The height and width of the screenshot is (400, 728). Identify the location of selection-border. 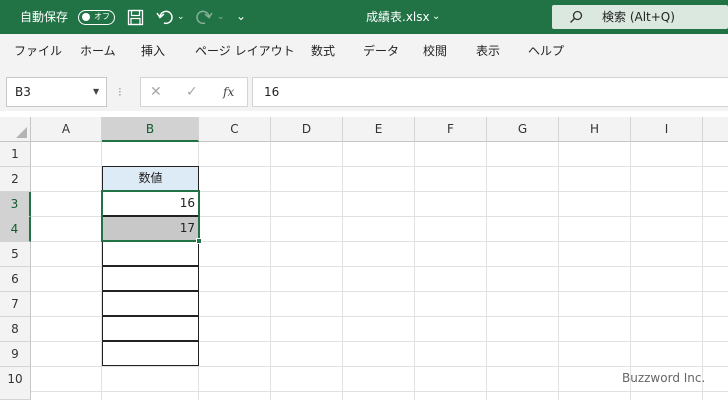
(150, 216).